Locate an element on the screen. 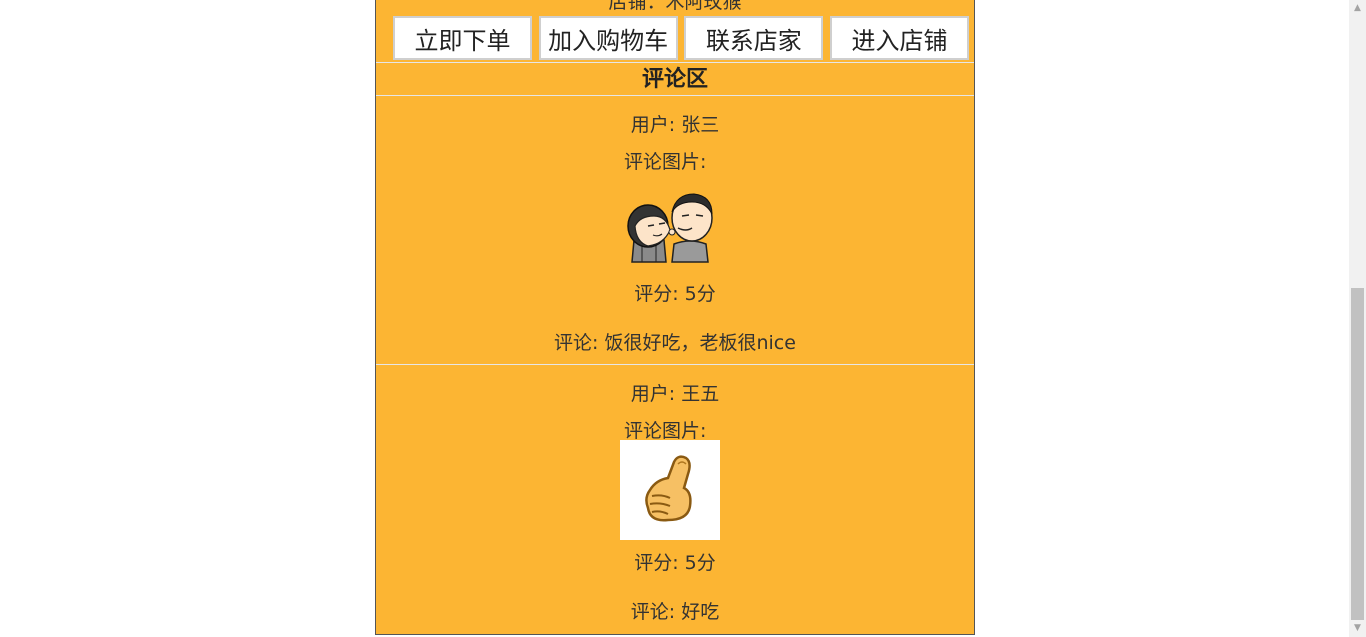  cartoon-faces-icon is located at coordinates (670, 228).